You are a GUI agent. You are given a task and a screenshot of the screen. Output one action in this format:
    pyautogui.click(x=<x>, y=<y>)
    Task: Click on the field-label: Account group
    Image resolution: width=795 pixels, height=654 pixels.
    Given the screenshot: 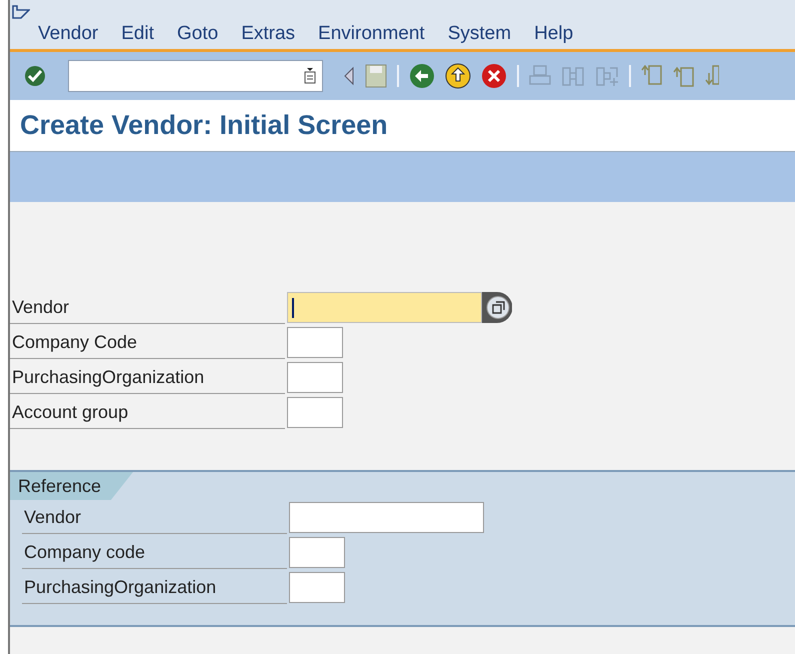 What is the action you would take?
    pyautogui.click(x=147, y=412)
    